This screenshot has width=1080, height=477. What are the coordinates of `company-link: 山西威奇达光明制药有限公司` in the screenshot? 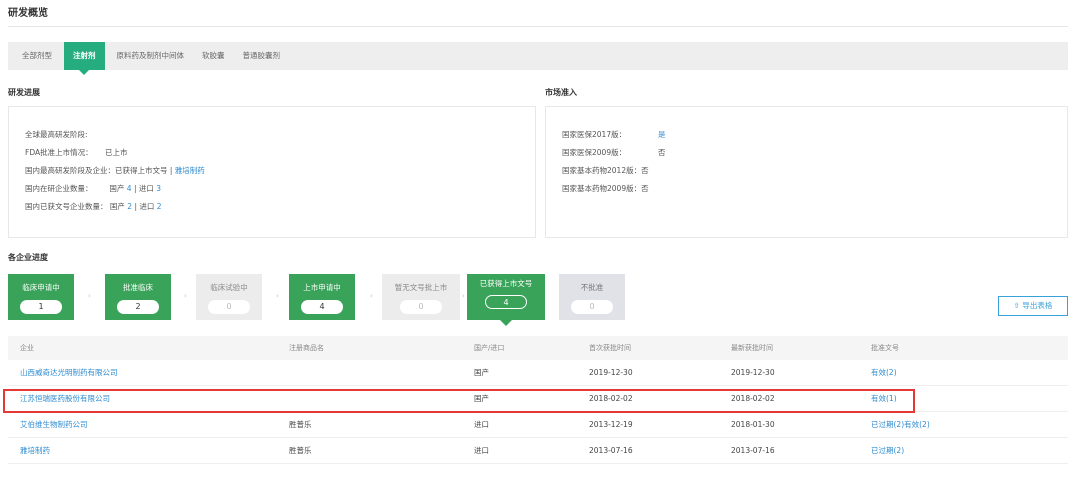 It's located at (69, 372).